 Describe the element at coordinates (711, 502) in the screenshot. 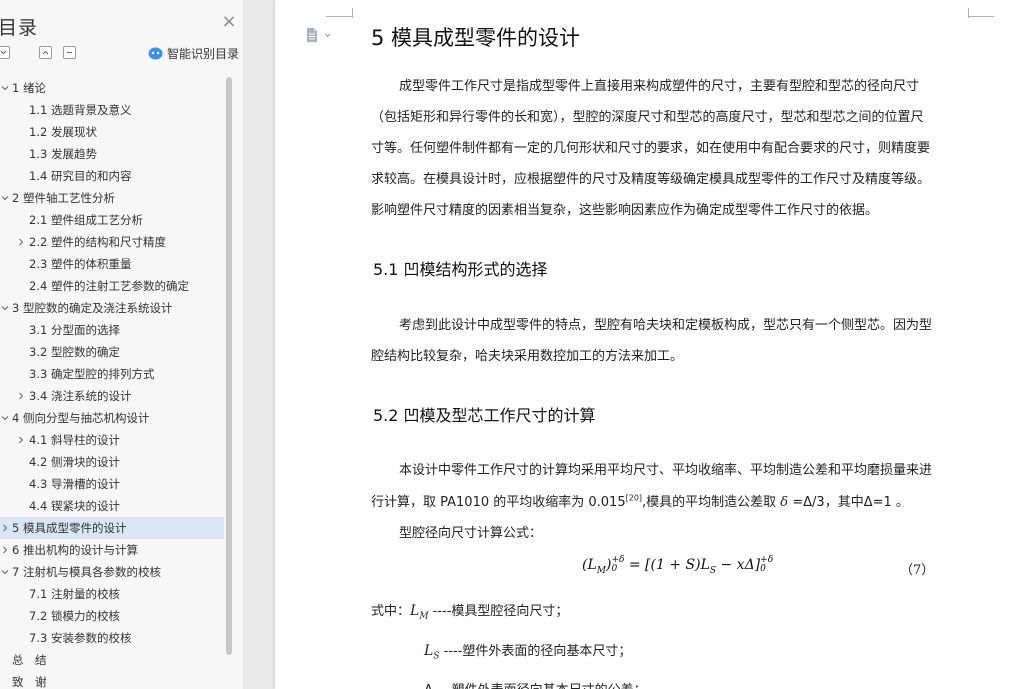

I see `text-run: ,模具的平均制造公差取` at that location.